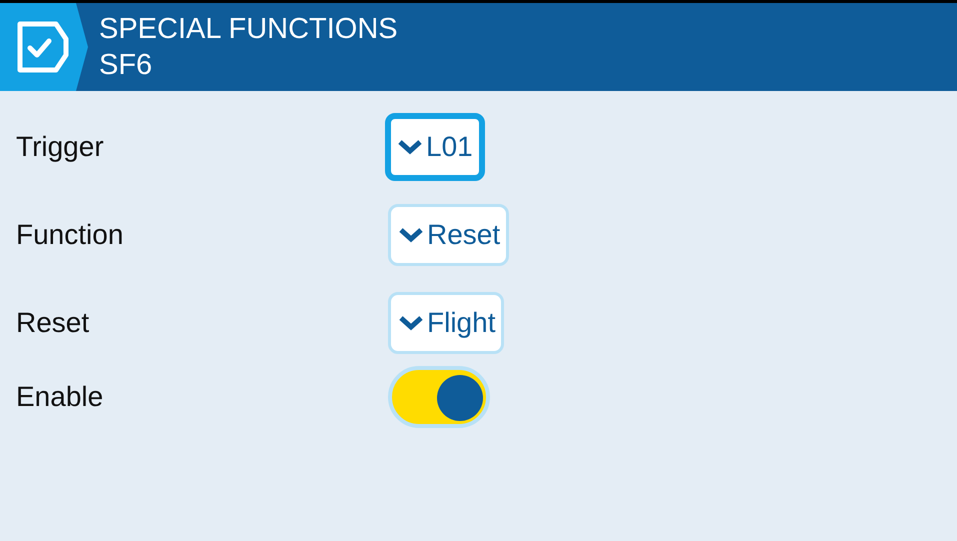 The height and width of the screenshot is (541, 957). What do you see at coordinates (59, 397) in the screenshot?
I see `field-label: Enable` at bounding box center [59, 397].